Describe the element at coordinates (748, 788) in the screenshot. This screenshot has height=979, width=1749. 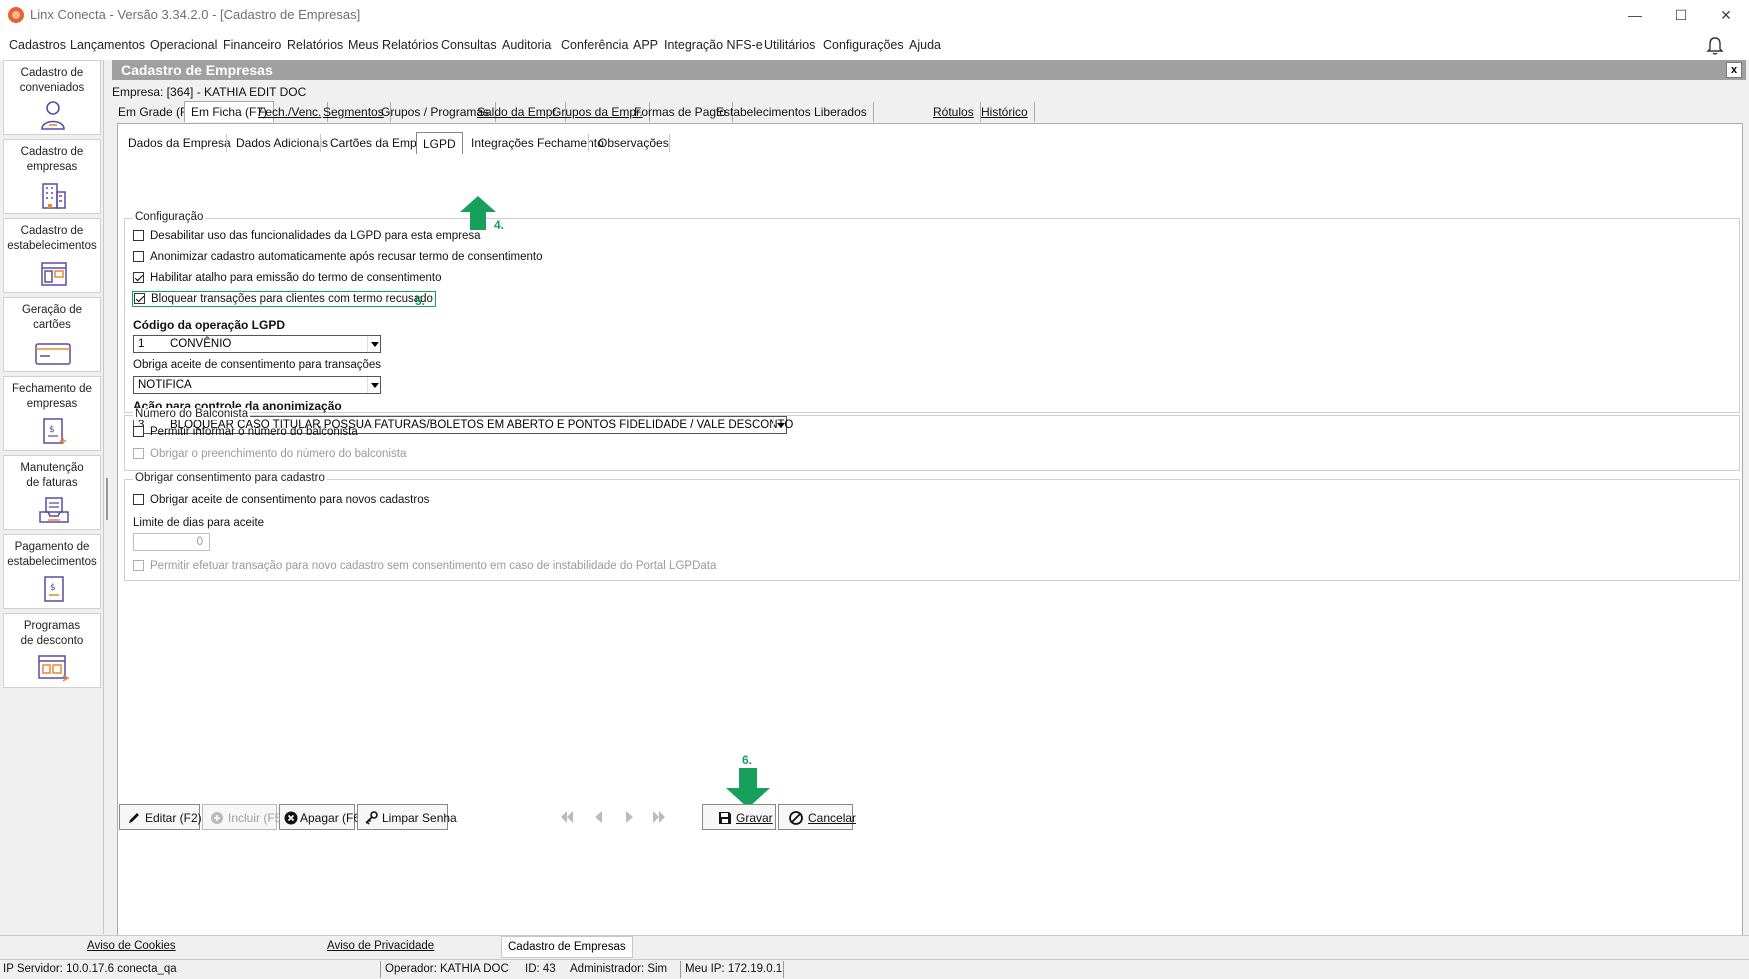
I see `arrow-down-icon` at that location.